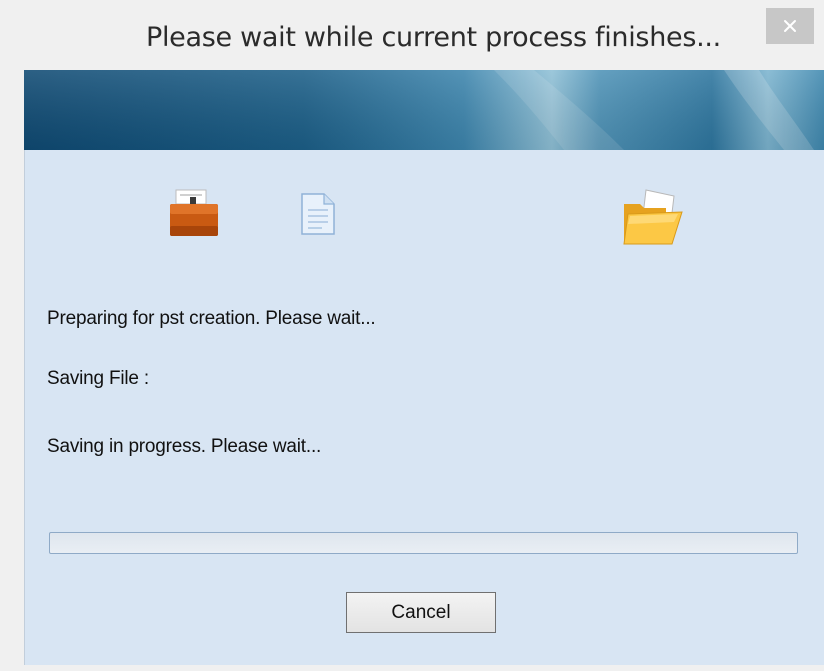  Describe the element at coordinates (423, 543) in the screenshot. I see `progress-bar` at that location.